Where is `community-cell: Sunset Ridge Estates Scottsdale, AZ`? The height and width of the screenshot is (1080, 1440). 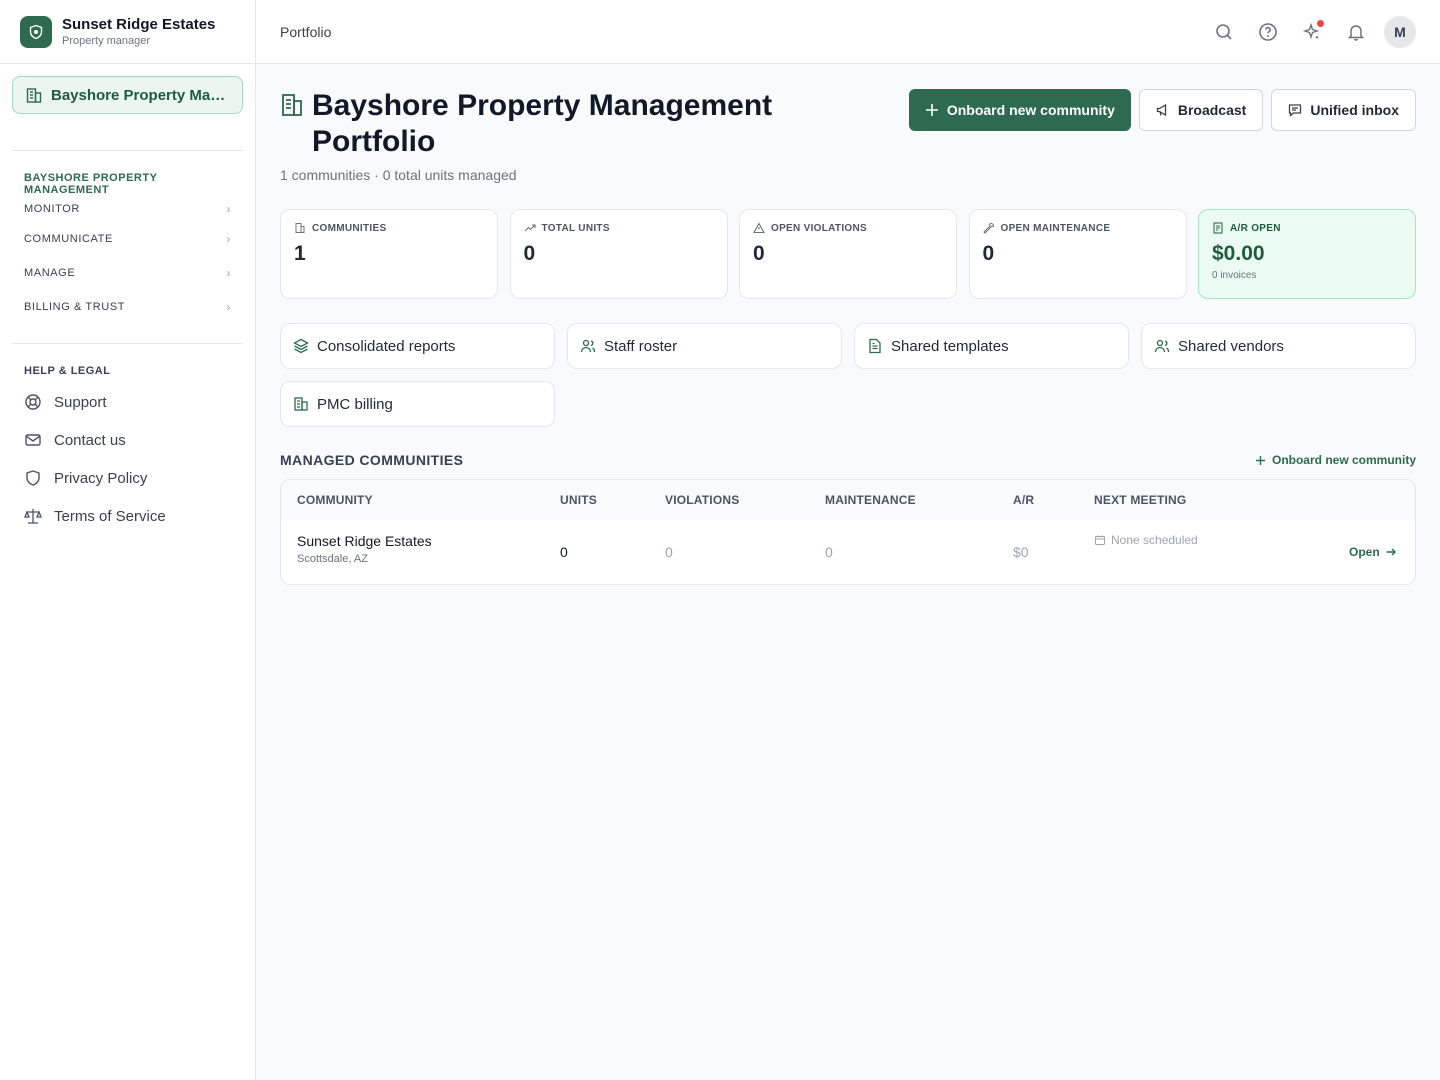
community-cell: Sunset Ridge Estates Scottsdale, AZ is located at coordinates (364, 549).